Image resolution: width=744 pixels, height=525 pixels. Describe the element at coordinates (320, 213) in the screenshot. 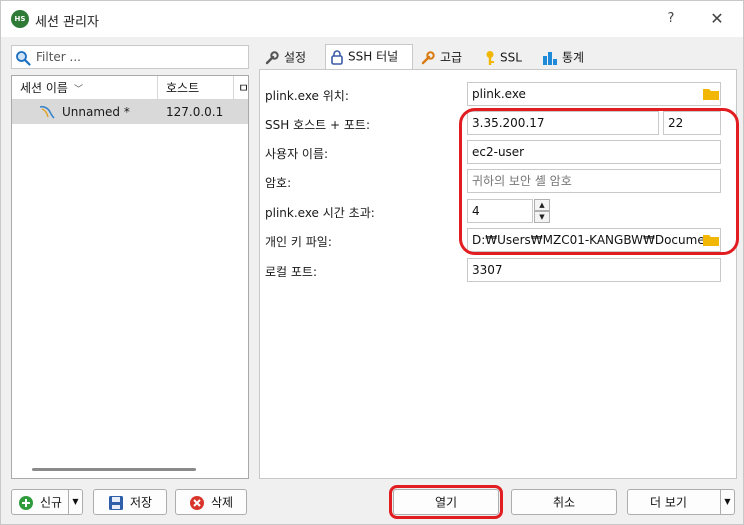

I see `plink-timeout-label: plink.exe 시간 초과:` at that location.